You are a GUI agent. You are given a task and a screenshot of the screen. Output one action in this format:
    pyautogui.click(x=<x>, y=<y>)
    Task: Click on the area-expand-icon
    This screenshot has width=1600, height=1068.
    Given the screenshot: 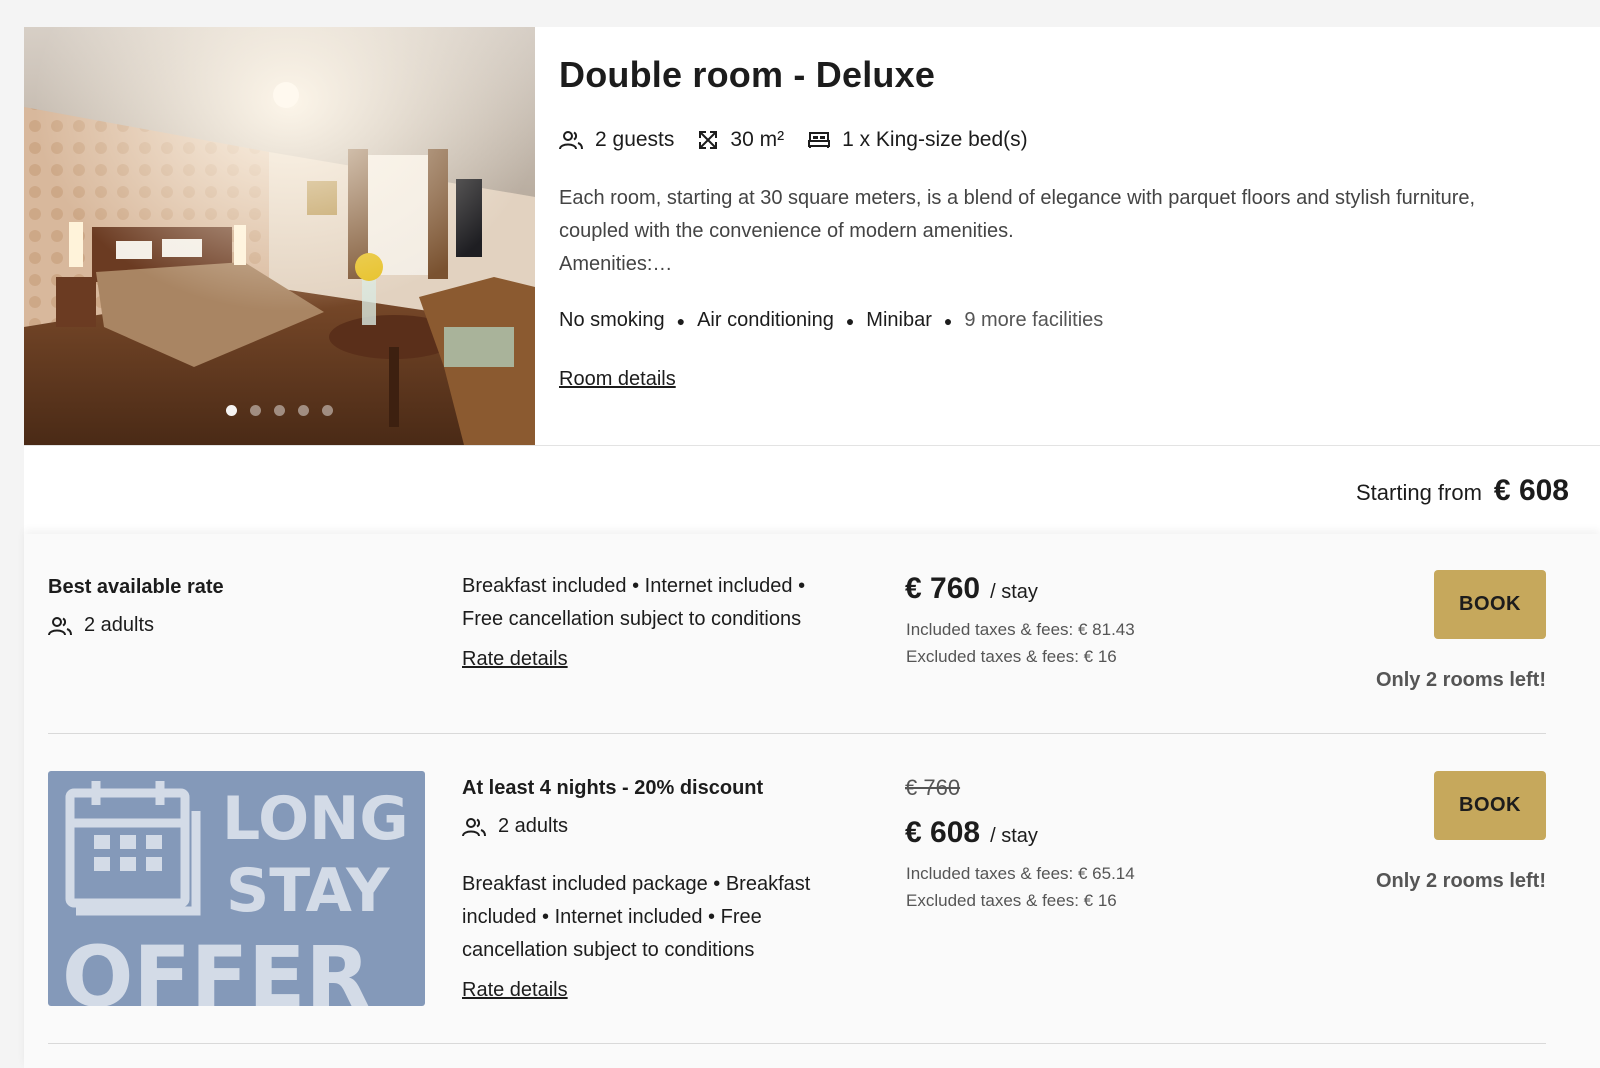 What is the action you would take?
    pyautogui.click(x=708, y=140)
    